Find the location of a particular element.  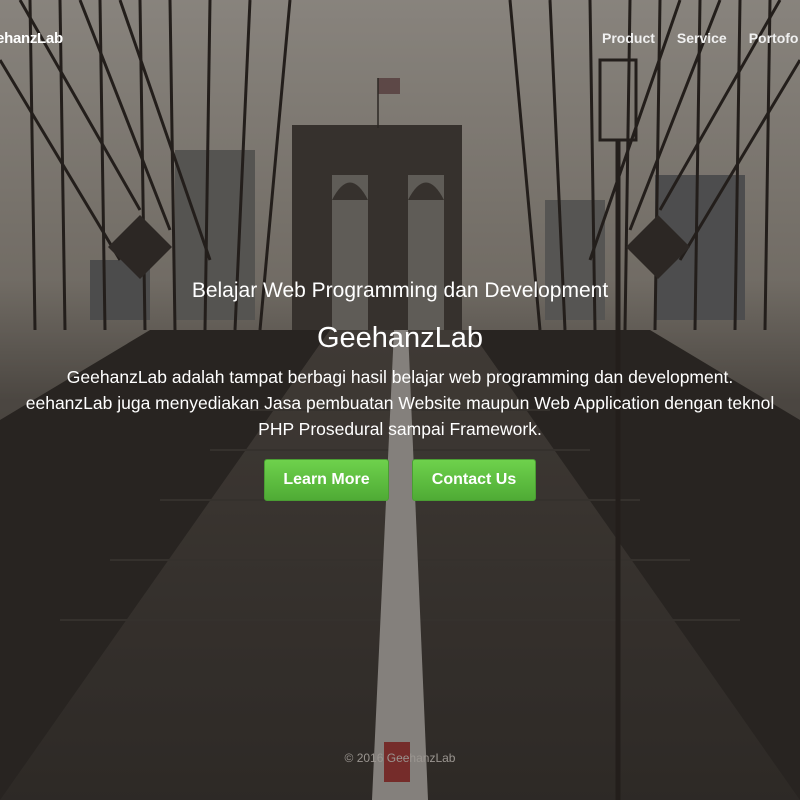

navbar: eehanzLab Product Service Portofo is located at coordinates (400, 38).